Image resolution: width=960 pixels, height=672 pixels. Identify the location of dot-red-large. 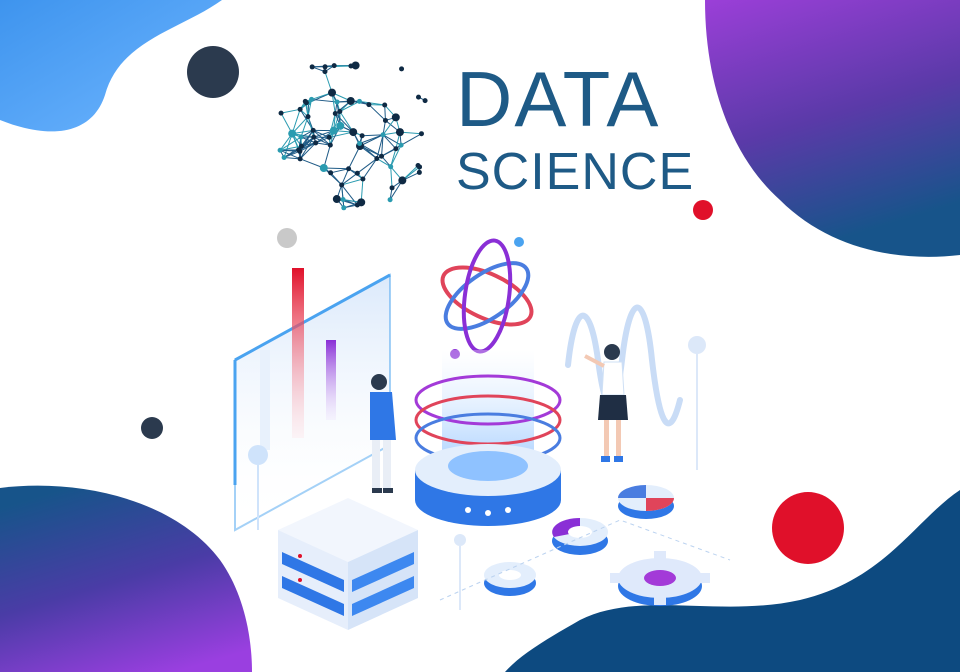
(808, 528).